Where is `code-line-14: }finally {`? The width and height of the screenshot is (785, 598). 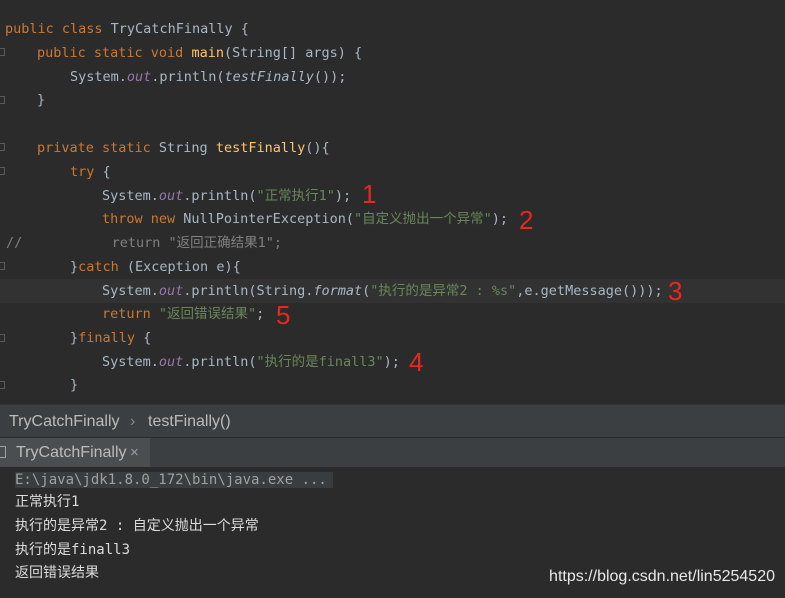 code-line-14: }finally { is located at coordinates (427, 338).